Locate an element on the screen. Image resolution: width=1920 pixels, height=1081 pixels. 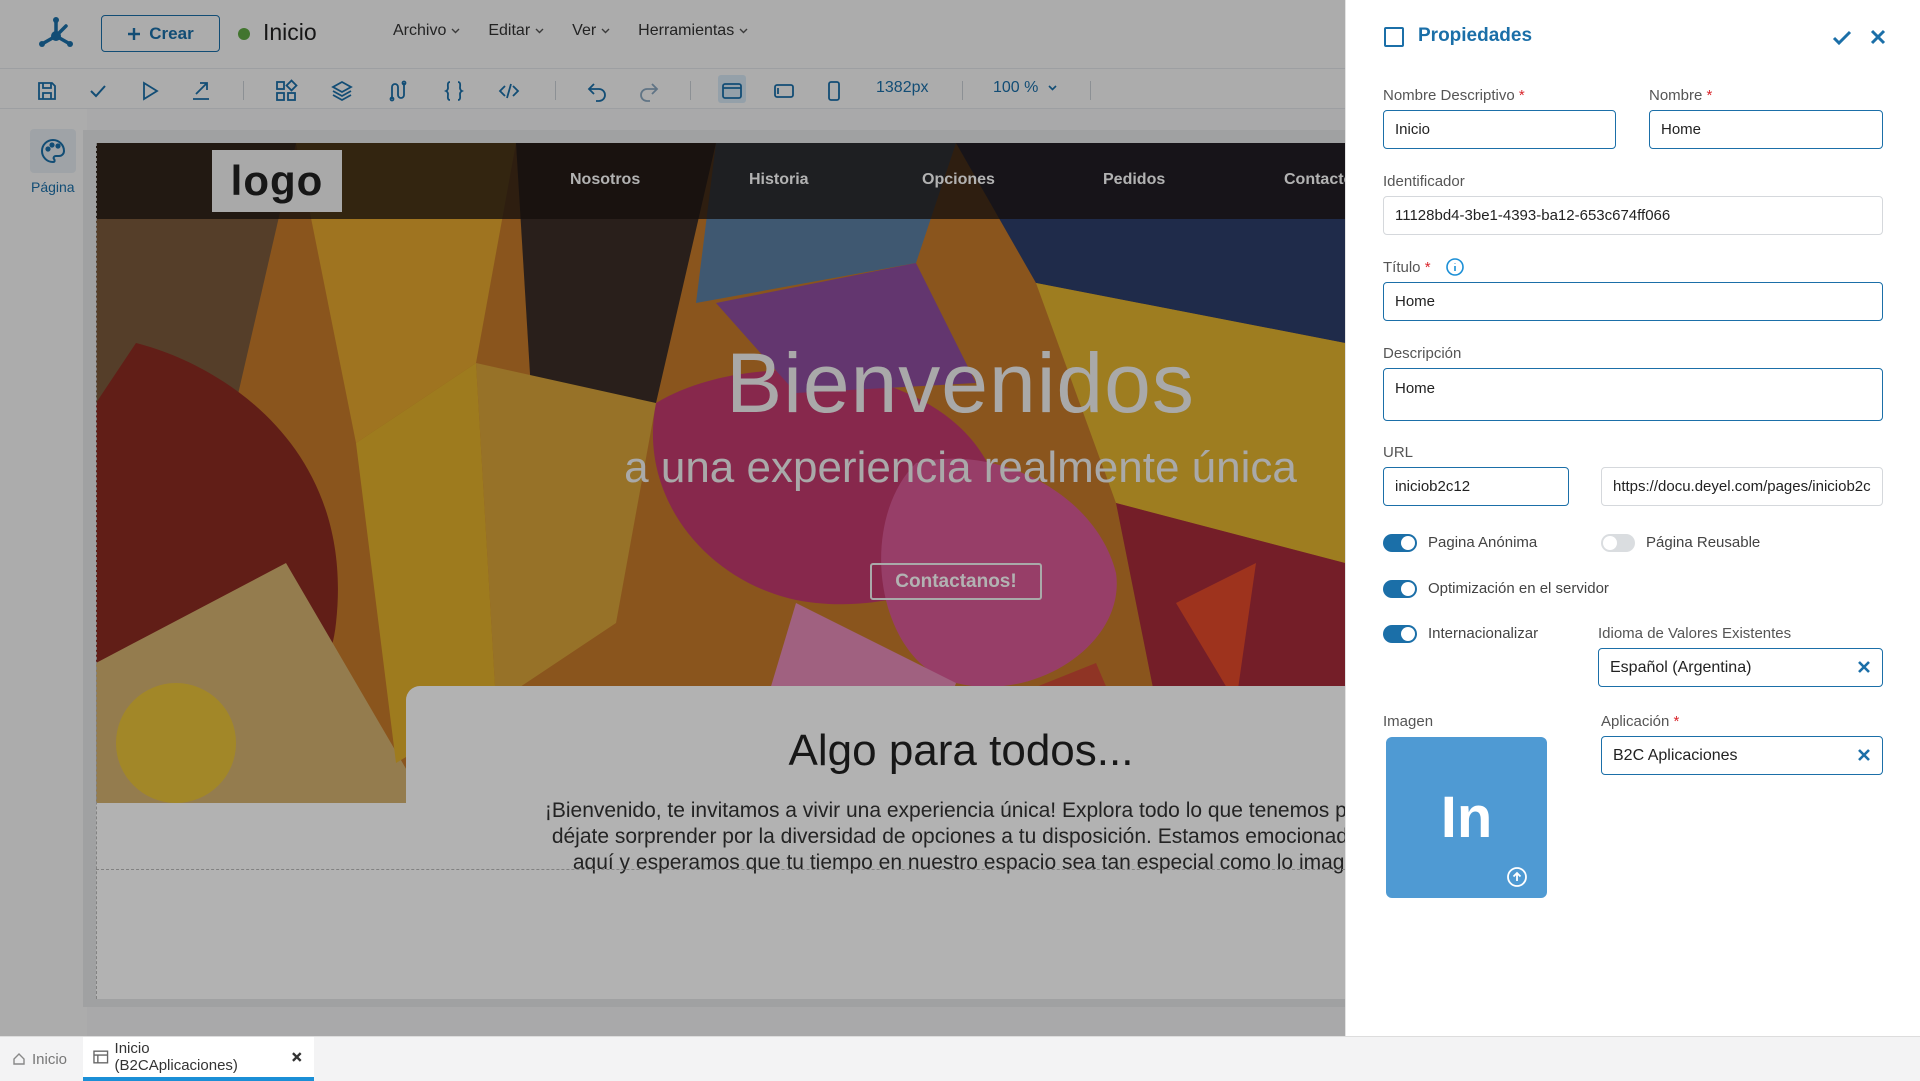
info-icon is located at coordinates (1455, 267).